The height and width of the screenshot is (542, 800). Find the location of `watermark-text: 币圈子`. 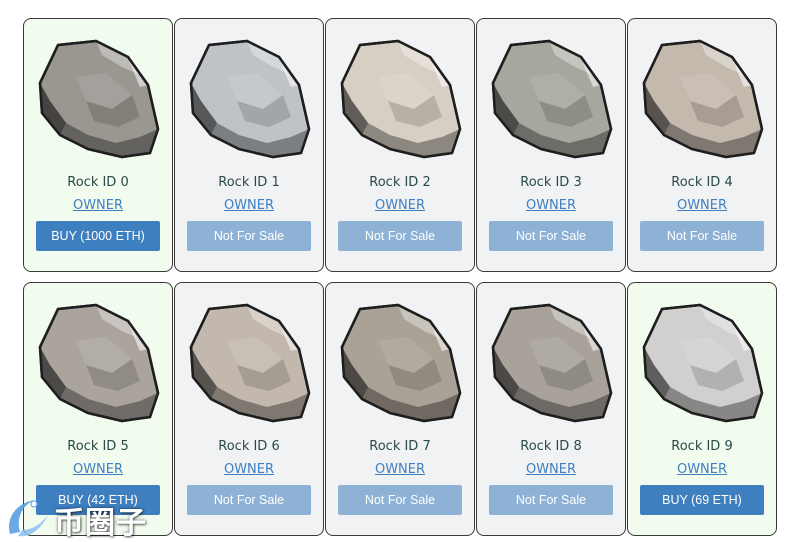

watermark-text: 币圈子 is located at coordinates (100, 523).